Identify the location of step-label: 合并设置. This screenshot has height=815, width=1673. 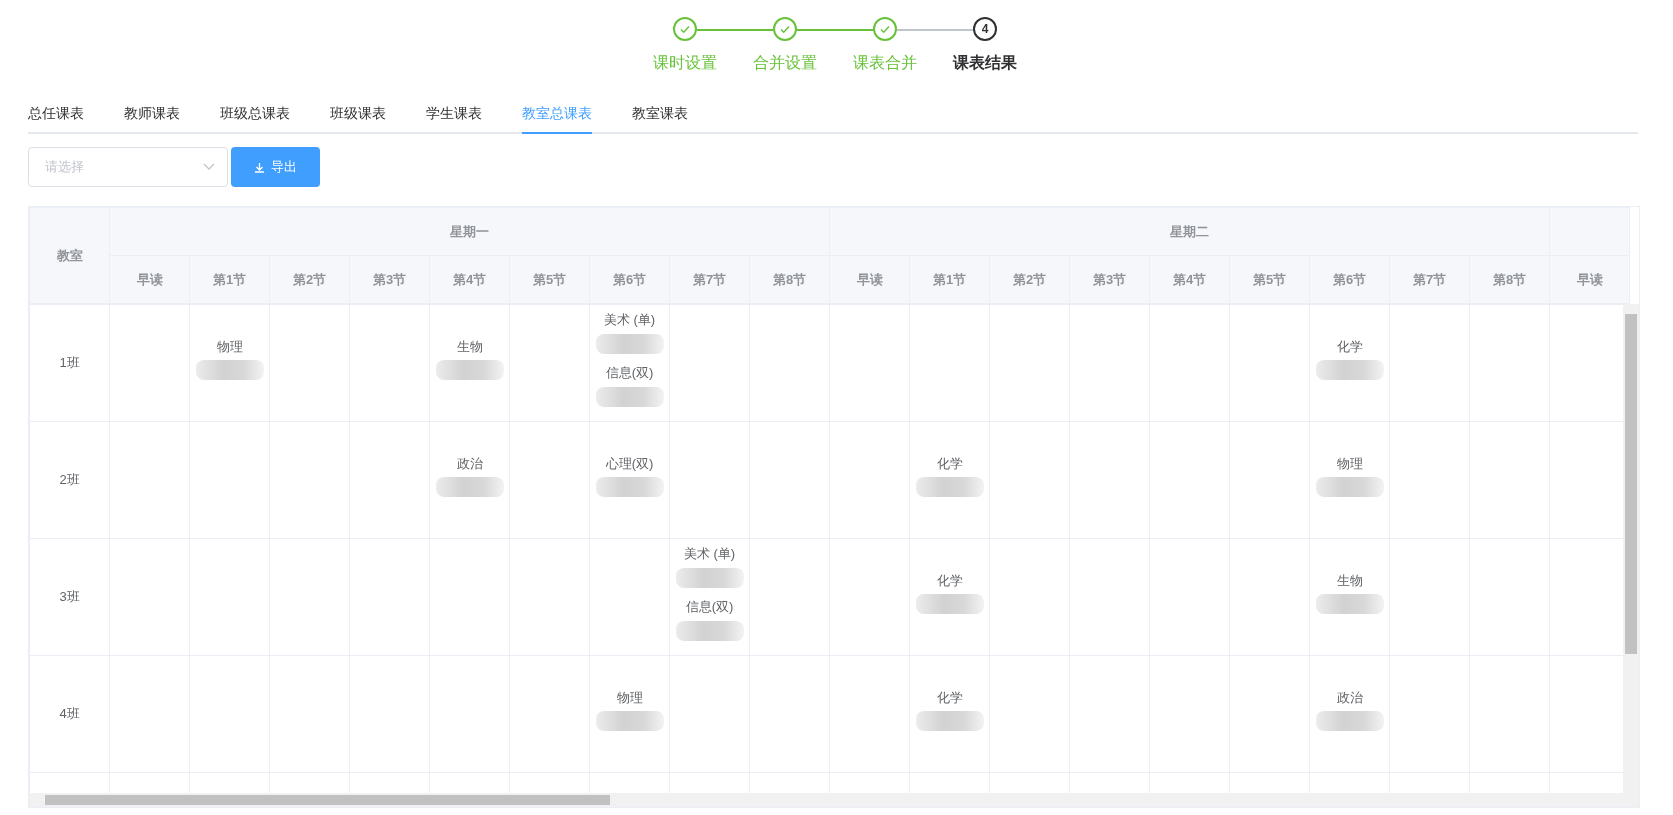
(785, 63).